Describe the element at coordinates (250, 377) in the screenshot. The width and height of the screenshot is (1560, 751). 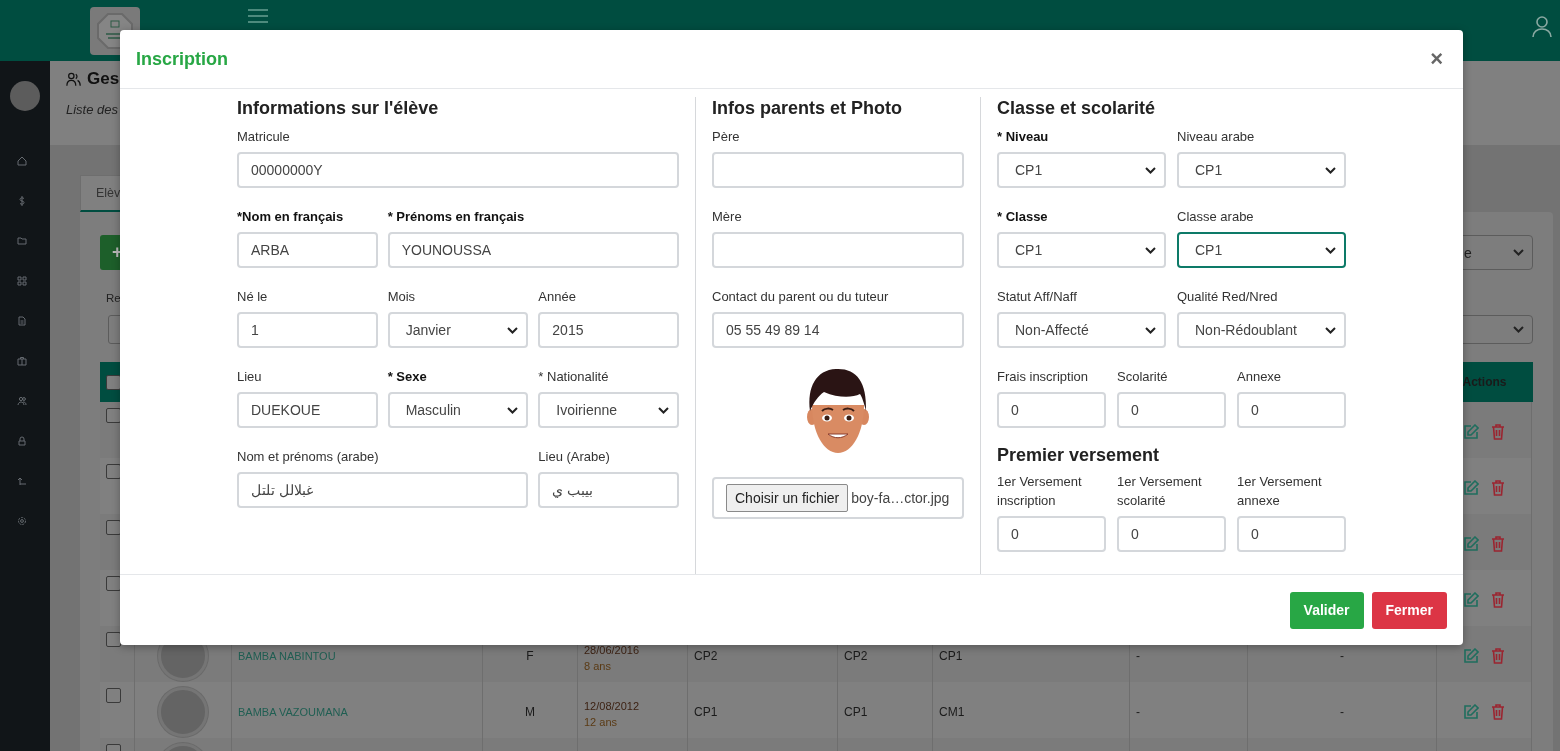
I see `field-label: Lieu` at that location.